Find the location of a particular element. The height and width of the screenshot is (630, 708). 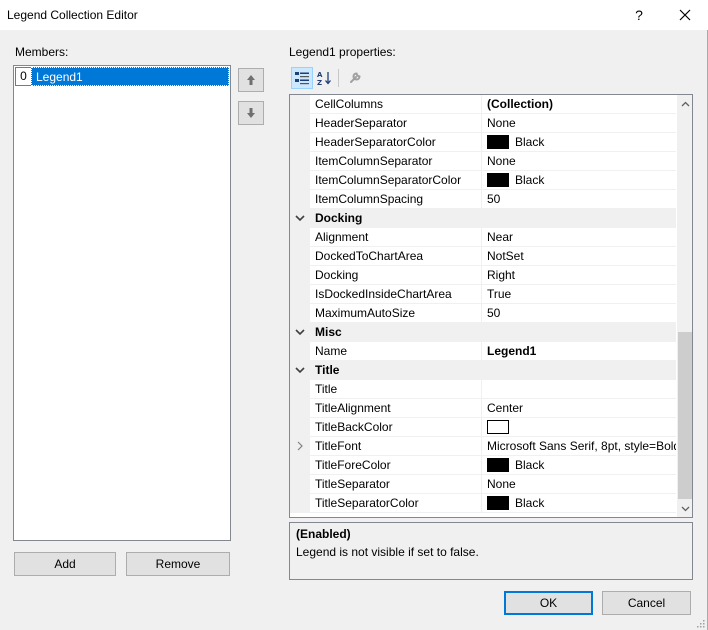

expand-chevron-icon is located at coordinates (300, 446).